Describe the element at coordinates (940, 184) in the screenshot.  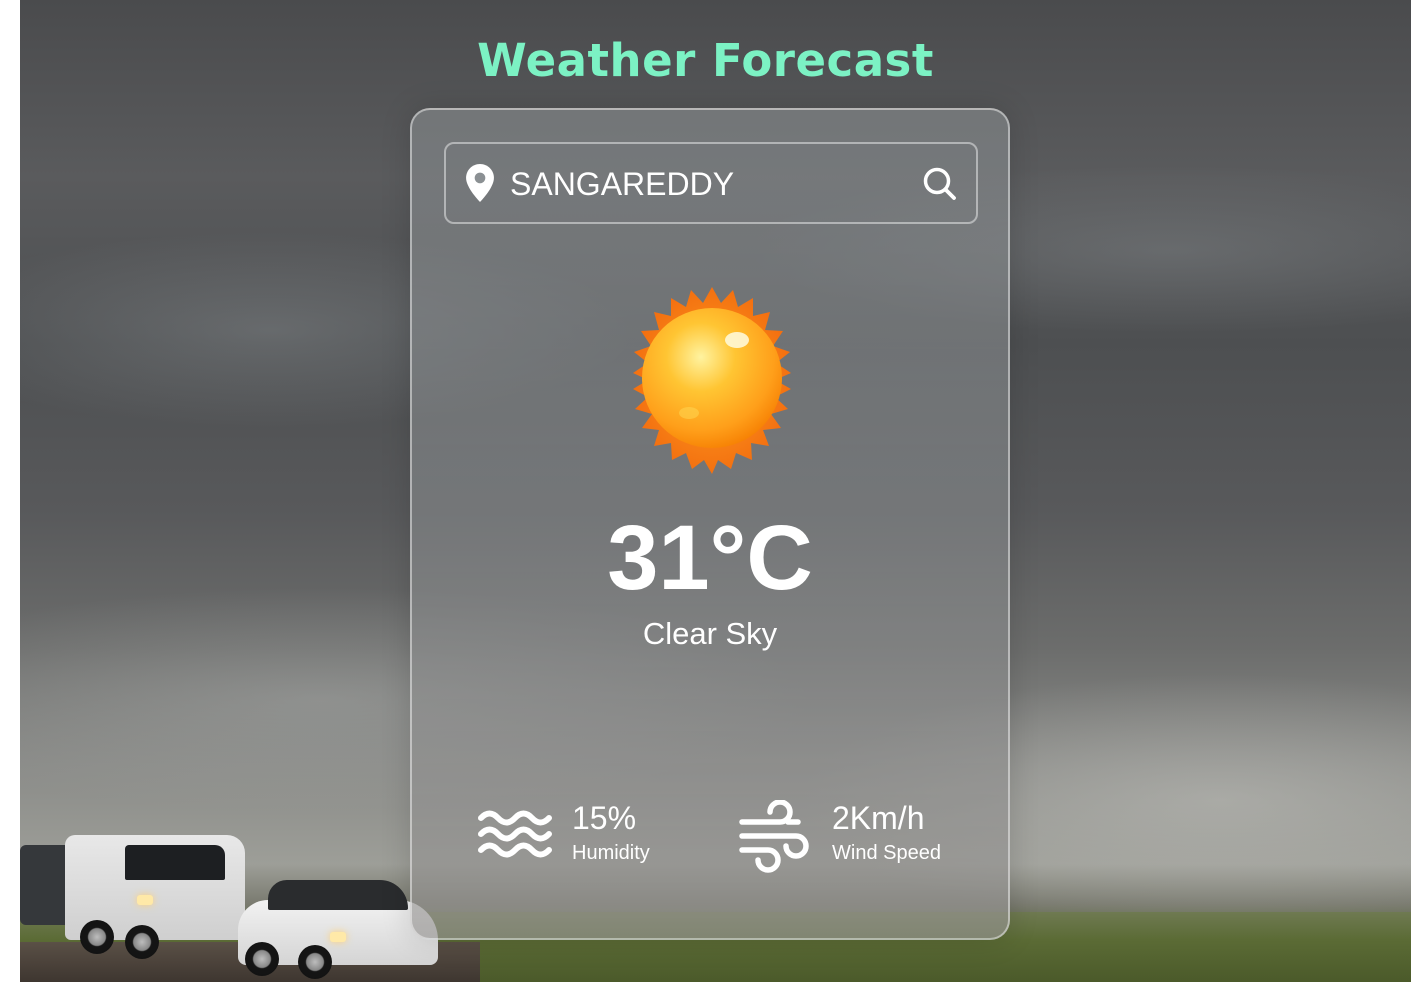
I see `search-icon` at that location.